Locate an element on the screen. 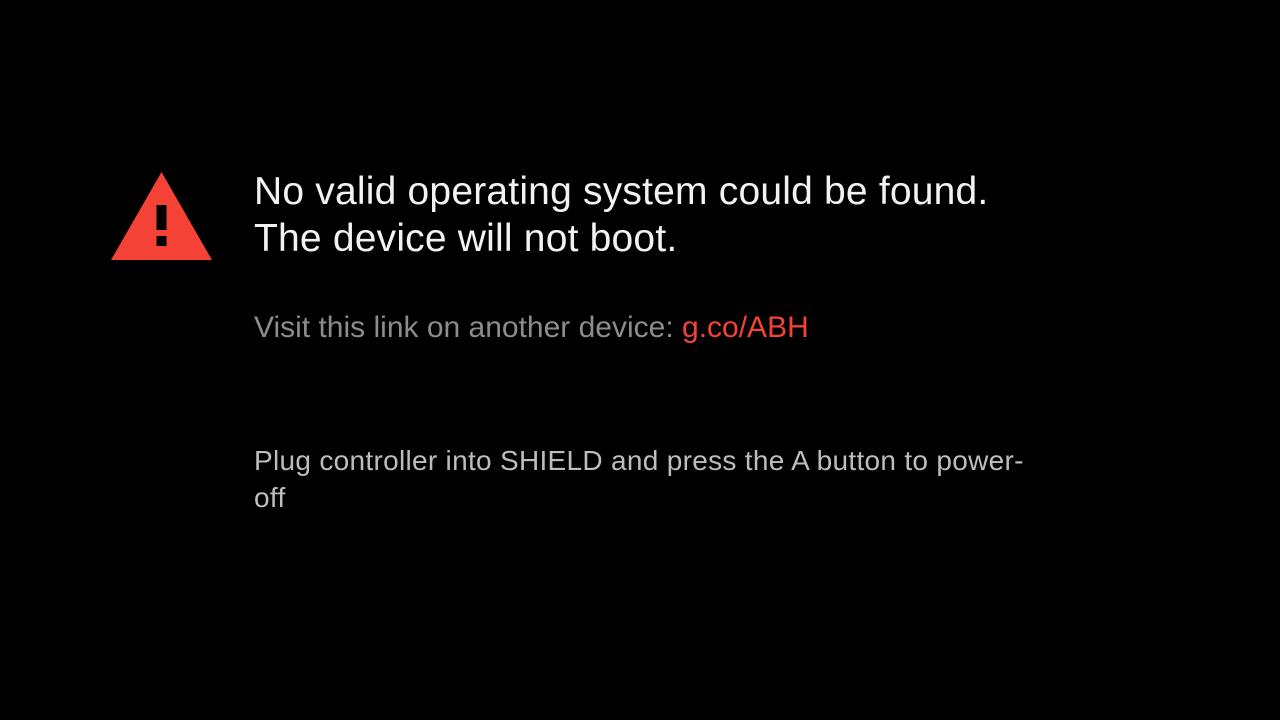 This screenshot has height=720, width=1280. help-link: g.co/ABH is located at coordinates (745, 327).